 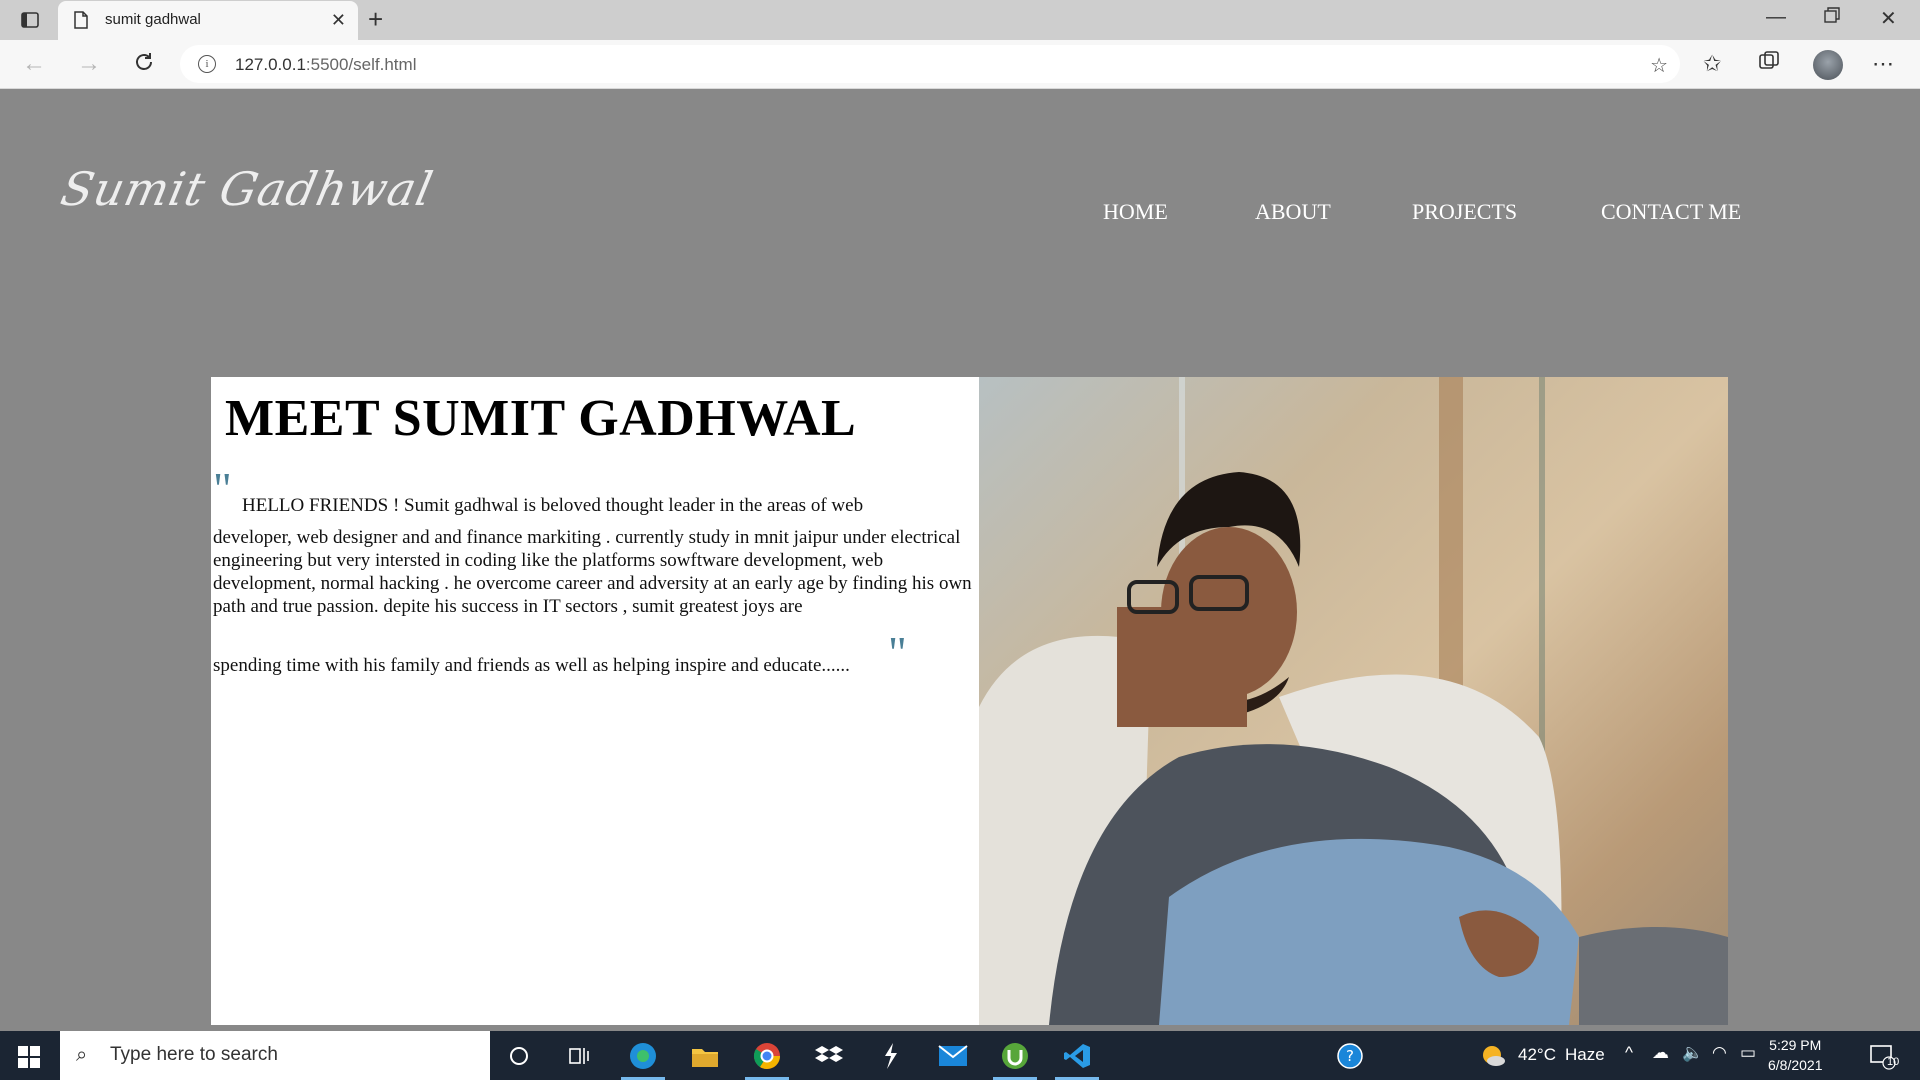 What do you see at coordinates (1660, 1053) in the screenshot?
I see `onedrive-icon: ☁` at bounding box center [1660, 1053].